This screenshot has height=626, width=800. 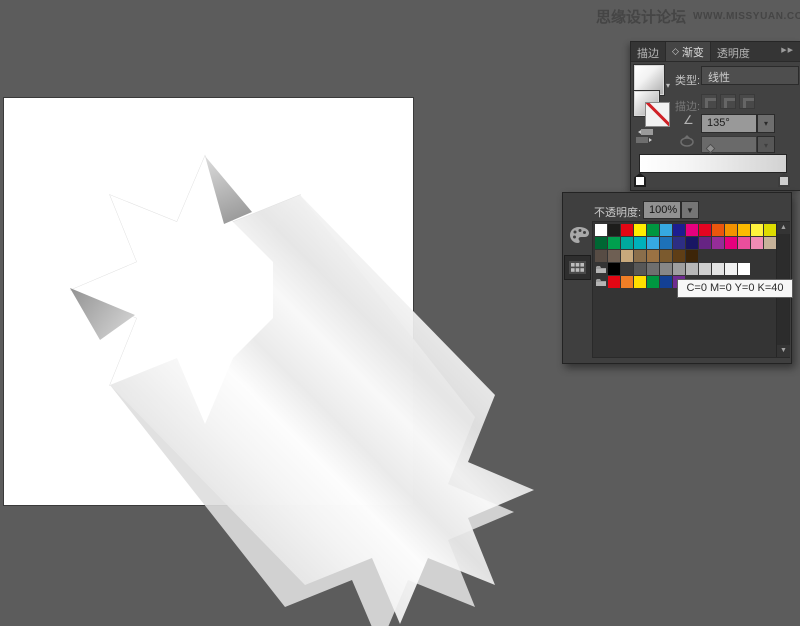 I want to click on tab-stroke: 描边, so click(x=648, y=51).